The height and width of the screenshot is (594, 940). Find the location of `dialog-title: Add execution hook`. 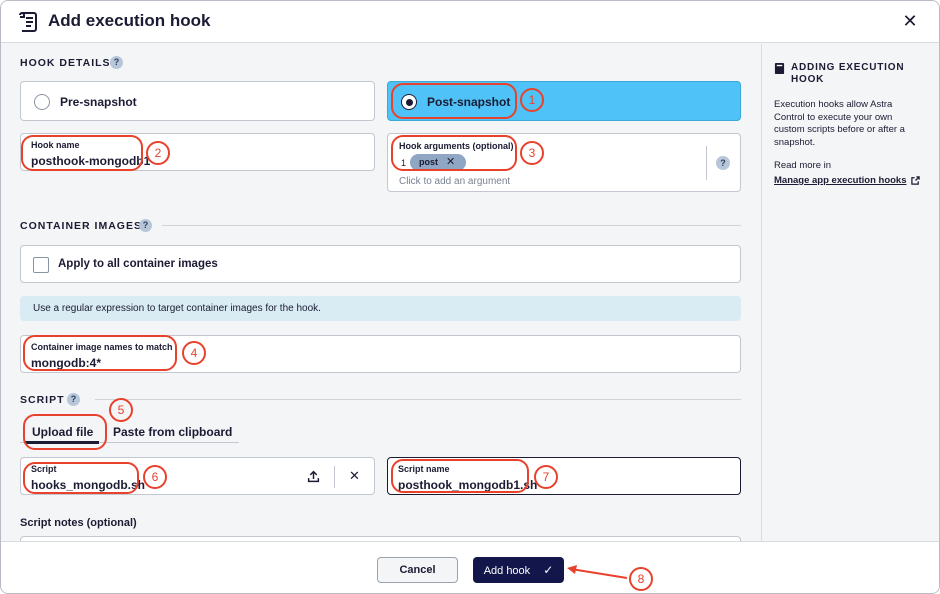

dialog-title: Add execution hook is located at coordinates (129, 20).